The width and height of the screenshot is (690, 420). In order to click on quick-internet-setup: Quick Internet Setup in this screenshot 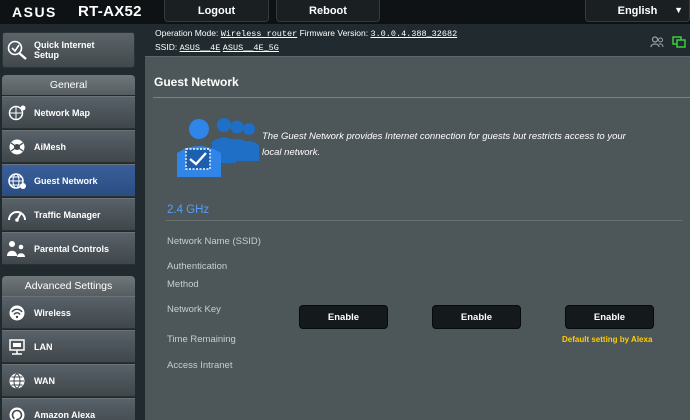, I will do `click(68, 50)`.